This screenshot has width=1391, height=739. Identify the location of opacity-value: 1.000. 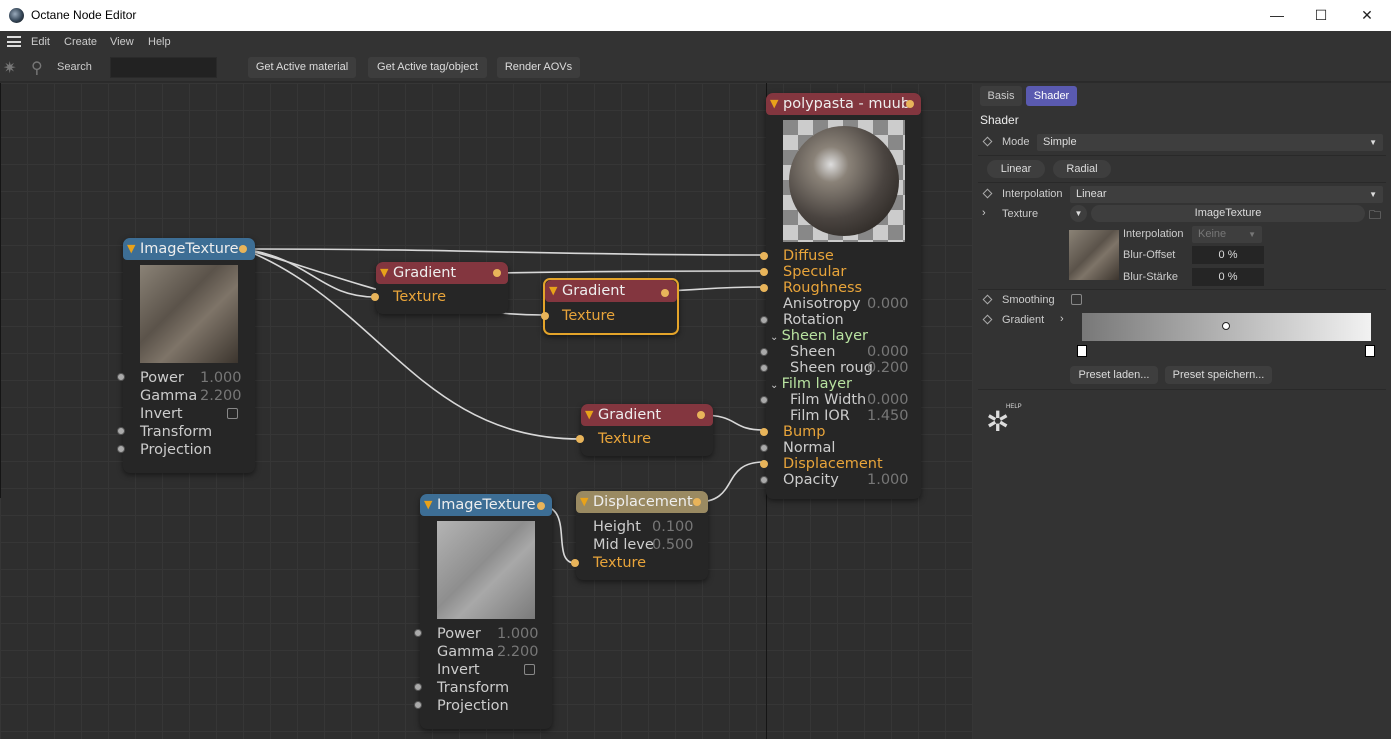
(888, 480).